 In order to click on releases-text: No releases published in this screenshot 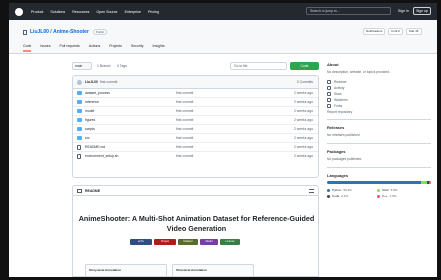, I will do `click(343, 135)`.